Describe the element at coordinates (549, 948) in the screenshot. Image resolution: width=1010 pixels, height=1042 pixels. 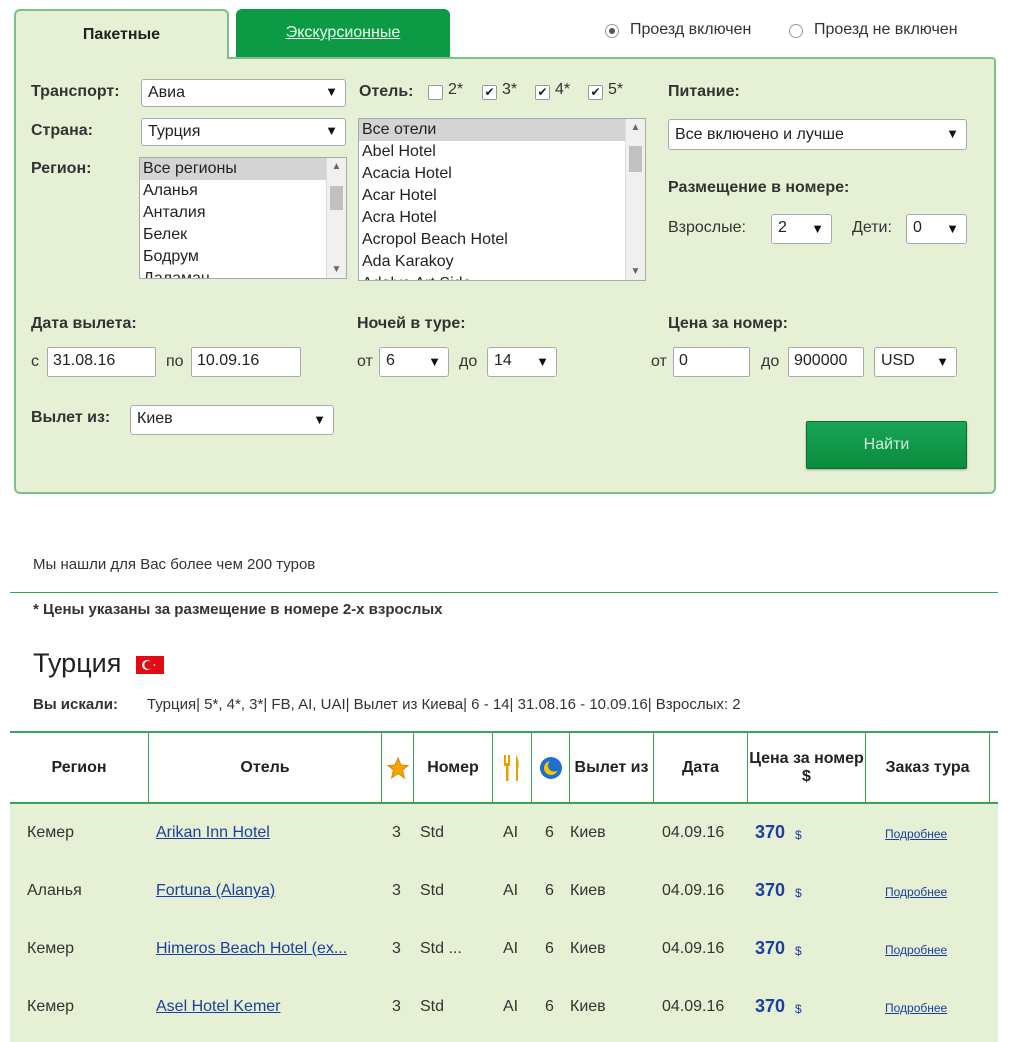
I see `cell-nights: 6` at that location.